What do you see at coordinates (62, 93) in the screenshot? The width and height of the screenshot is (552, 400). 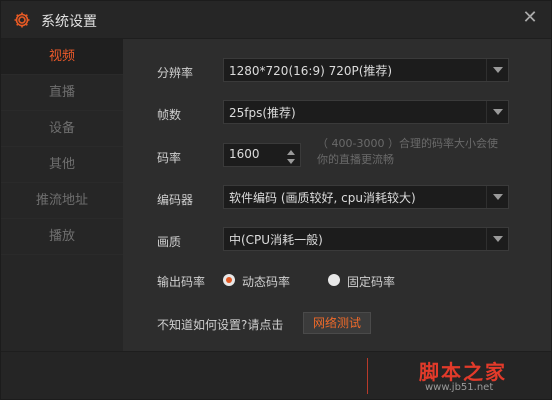 I see `sidebar-item-live: 直播` at bounding box center [62, 93].